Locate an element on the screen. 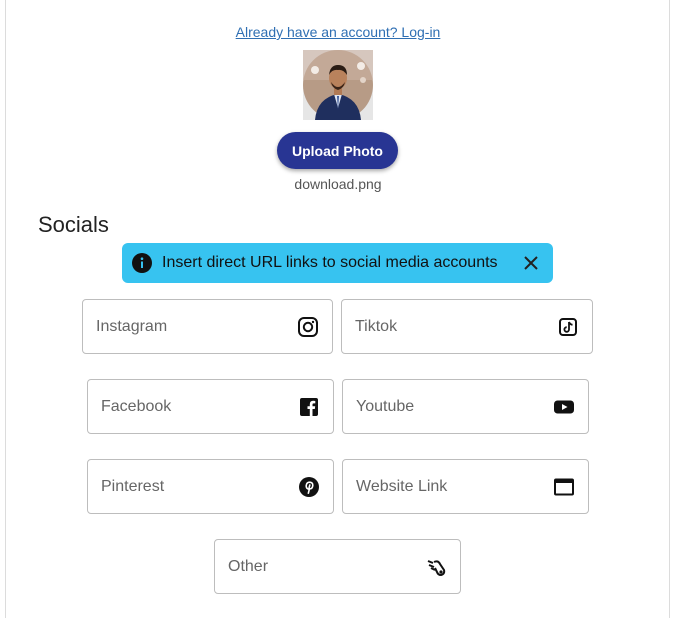  pinterest-input is located at coordinates (199, 486).